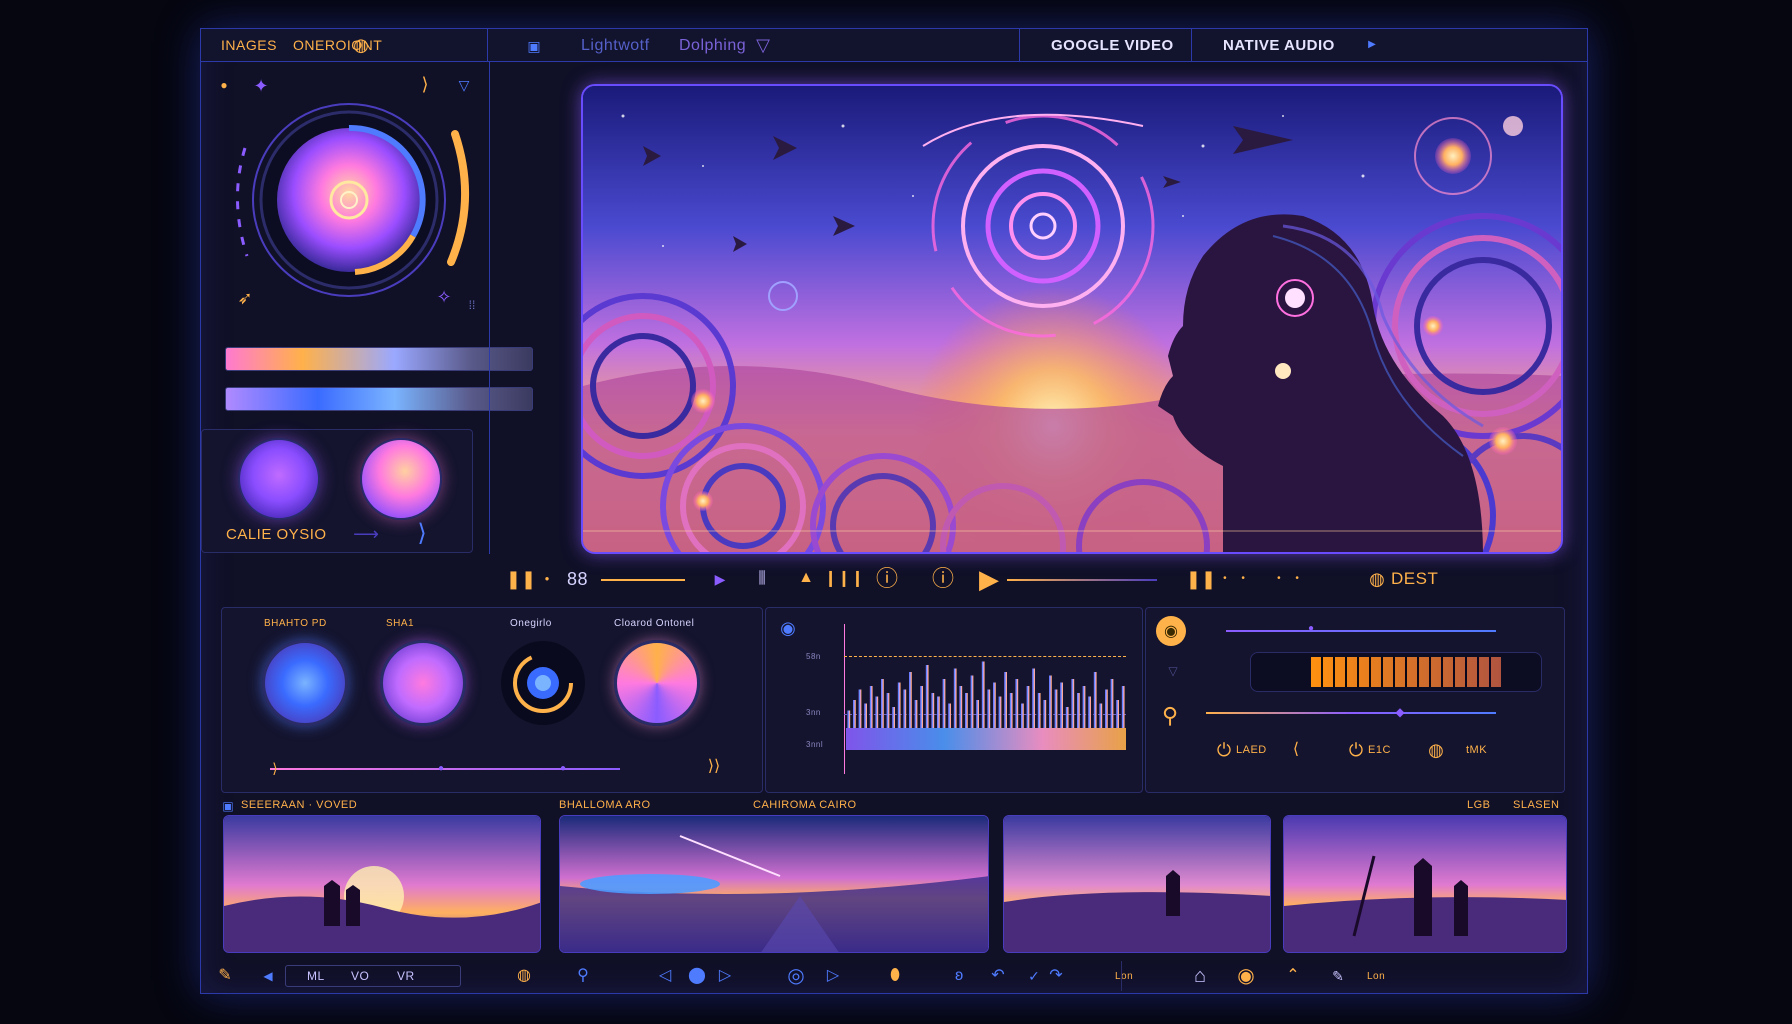 This screenshot has height=1024, width=1792. Describe the element at coordinates (1351, 713) in the screenshot. I see `bottom-slider` at that location.